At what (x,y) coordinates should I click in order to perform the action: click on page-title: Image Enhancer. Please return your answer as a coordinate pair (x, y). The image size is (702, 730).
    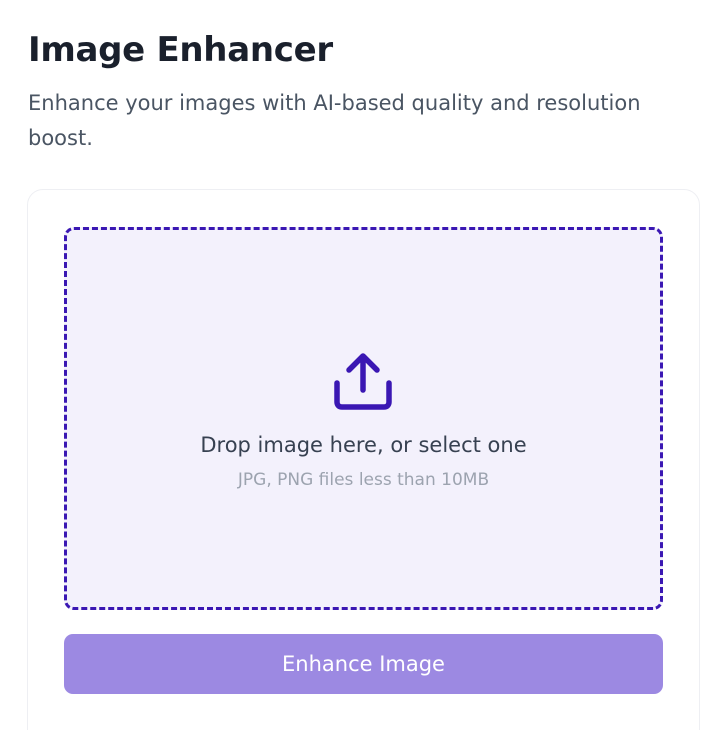
    Looking at the image, I should click on (180, 50).